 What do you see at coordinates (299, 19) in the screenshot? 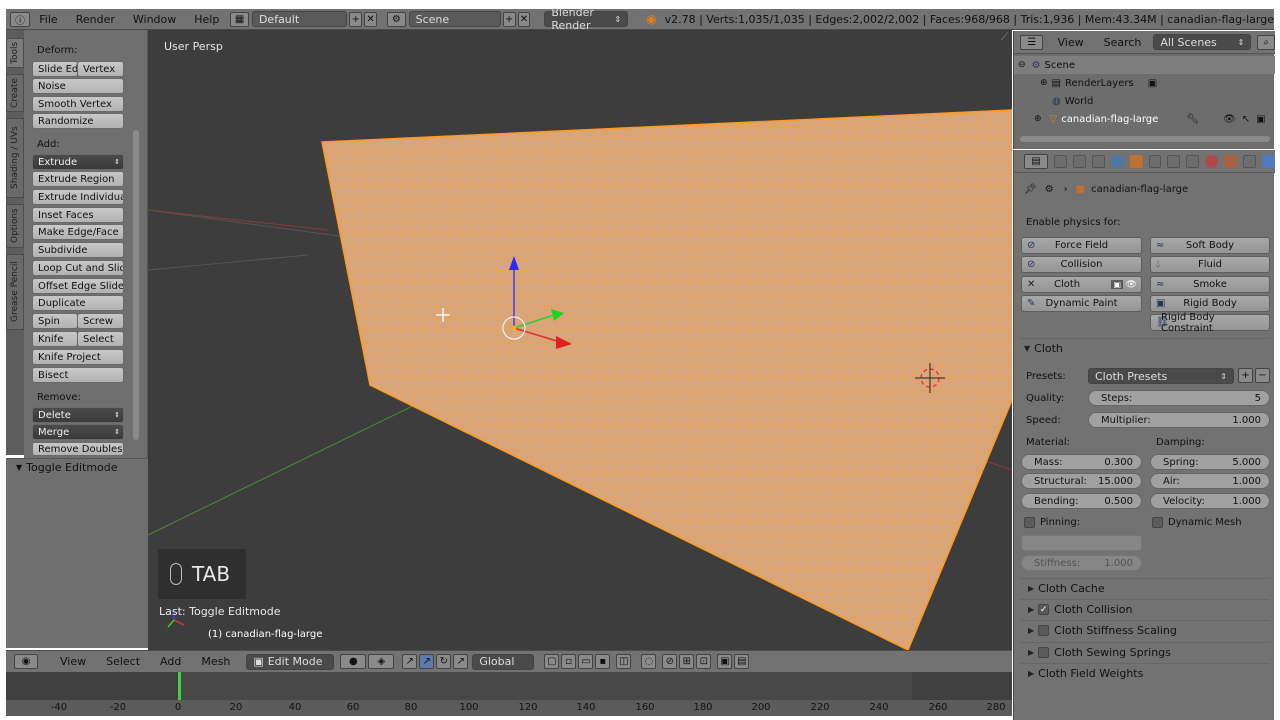
I see `screen-layout-field: Default` at bounding box center [299, 19].